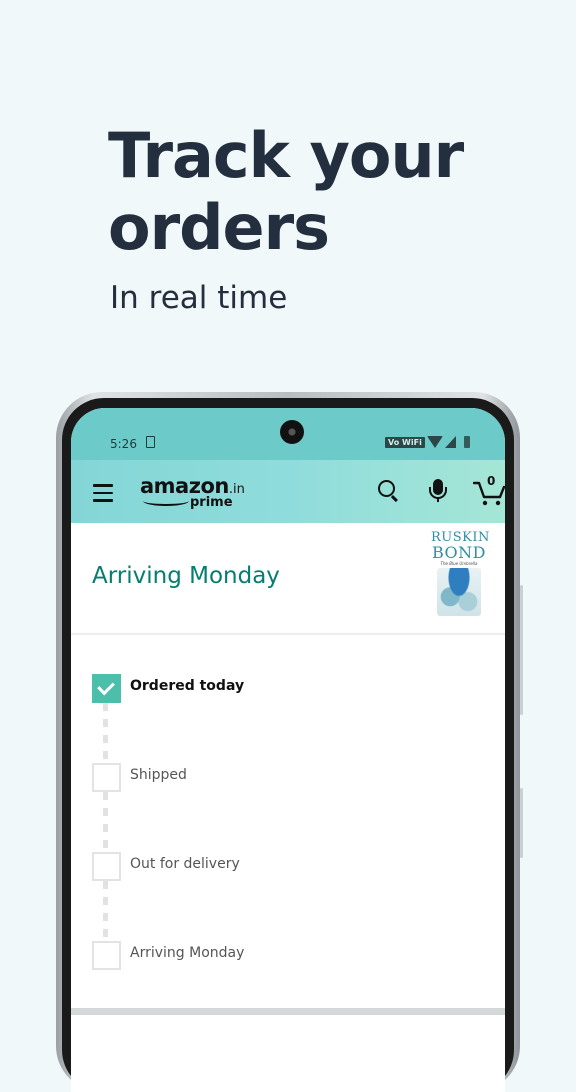 The width and height of the screenshot is (576, 1092). Describe the element at coordinates (405, 442) in the screenshot. I see `vowifi-badge: Vo WiFi` at that location.